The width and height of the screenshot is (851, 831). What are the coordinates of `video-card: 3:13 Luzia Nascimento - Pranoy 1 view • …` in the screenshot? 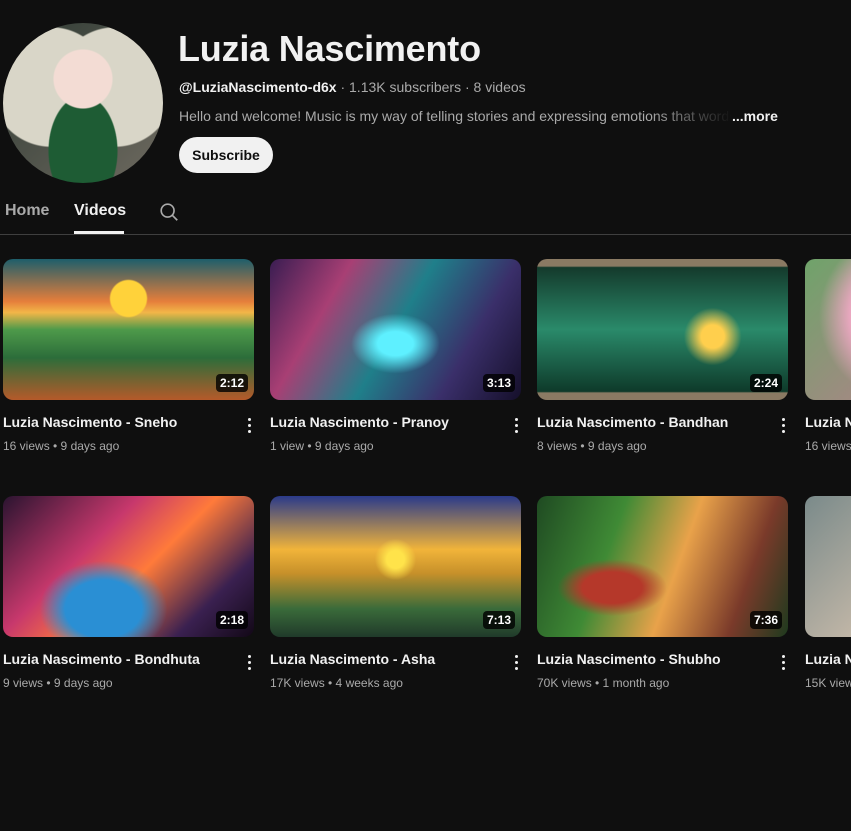 It's located at (396, 356).